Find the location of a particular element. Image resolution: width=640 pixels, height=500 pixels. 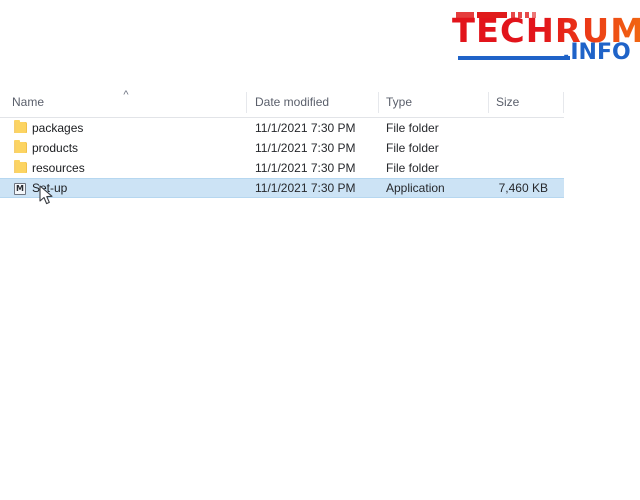

file-type: Application is located at coordinates (415, 188).